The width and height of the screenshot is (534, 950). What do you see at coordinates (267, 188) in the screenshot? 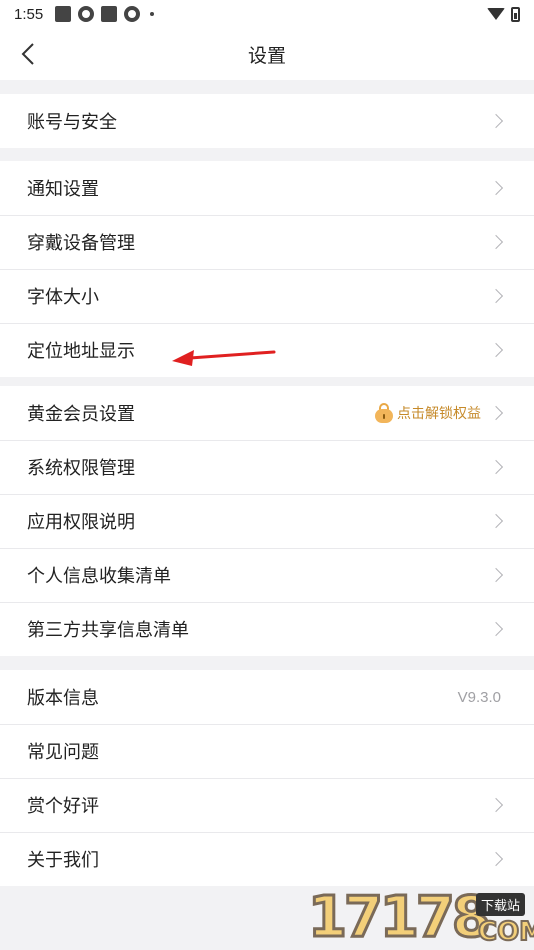
I see `settings-item-notifications: 通知设置` at bounding box center [267, 188].